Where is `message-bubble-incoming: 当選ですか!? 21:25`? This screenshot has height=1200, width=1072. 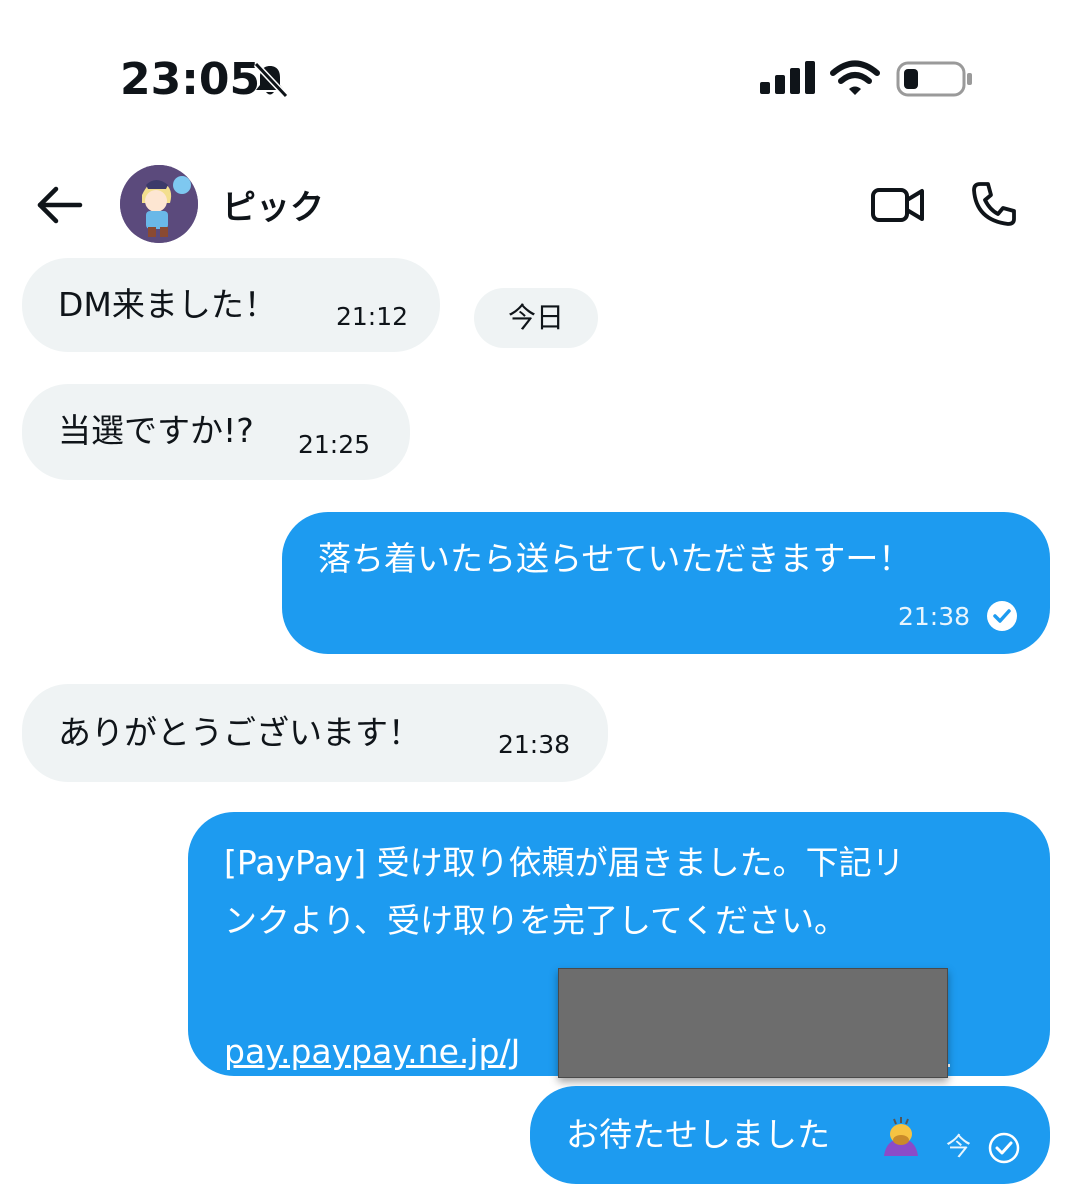
message-bubble-incoming: 当選ですか!? 21:25 is located at coordinates (216, 432).